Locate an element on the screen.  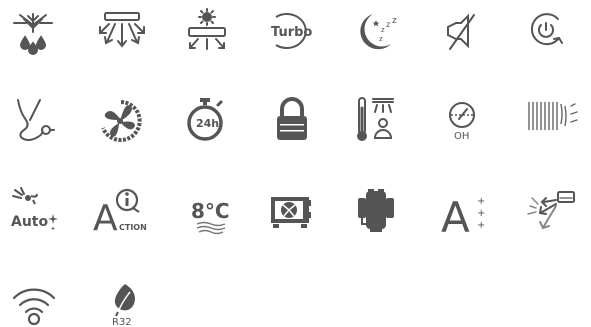
eight-degree-label: 8°C is located at coordinates (210, 211).